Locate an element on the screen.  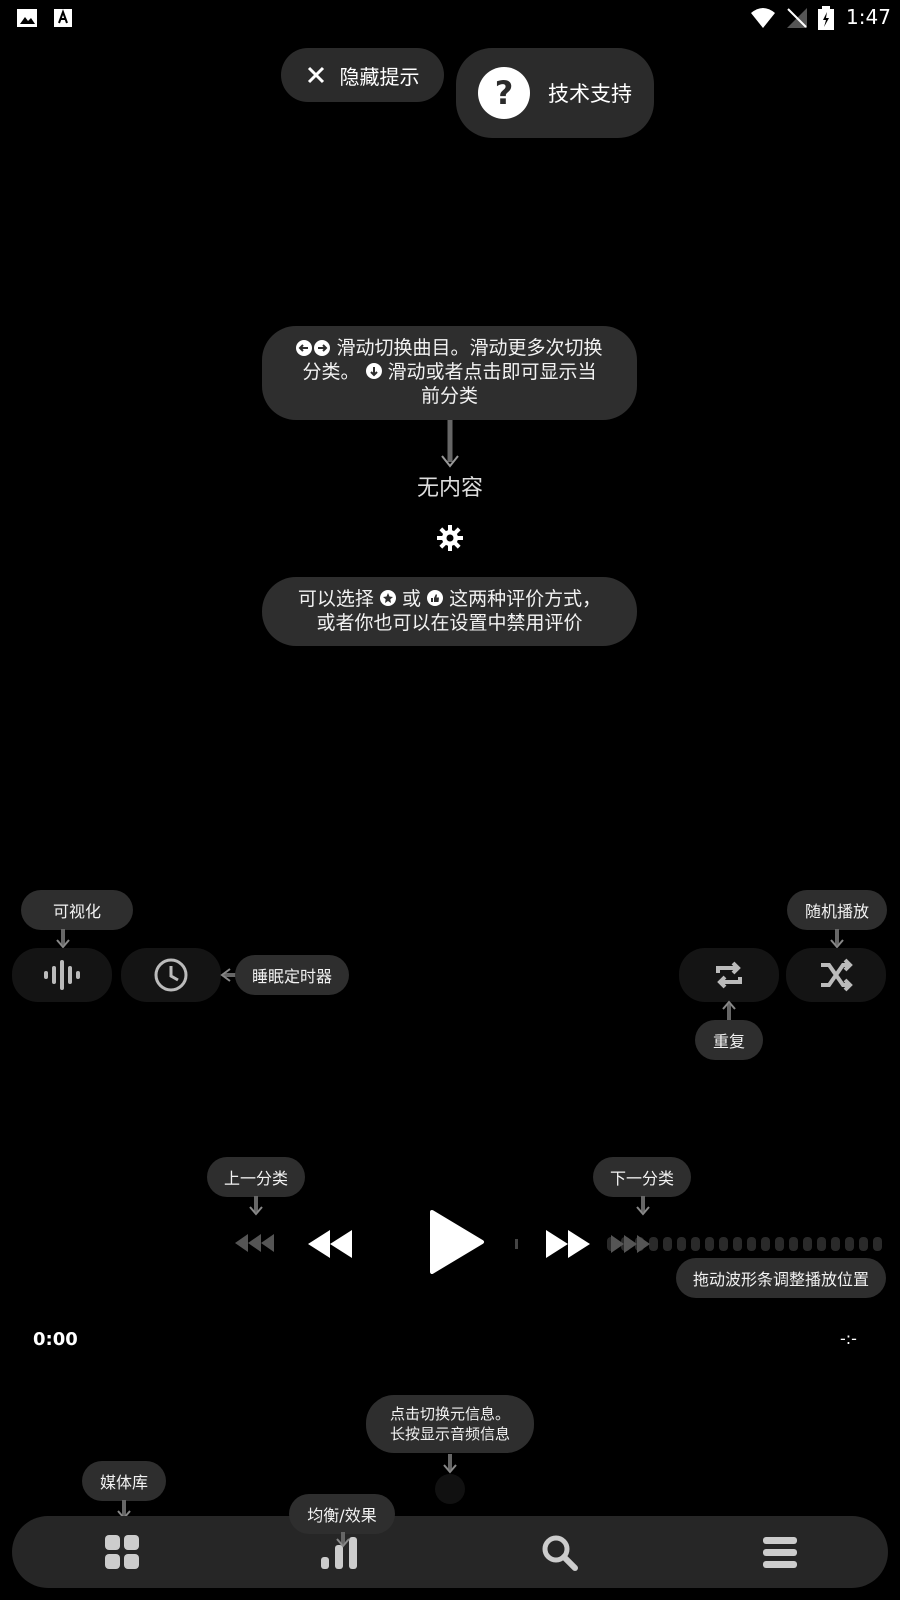
rewind-icon is located at coordinates (330, 1244).